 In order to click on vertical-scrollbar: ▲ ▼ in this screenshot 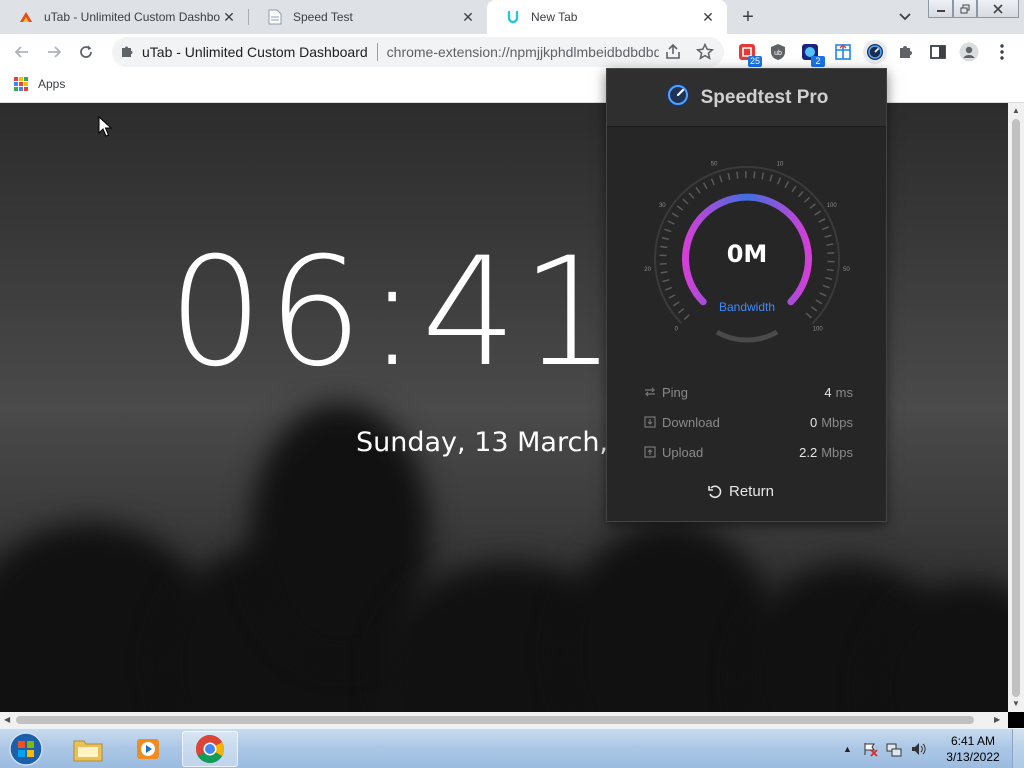, I will do `click(1016, 407)`.